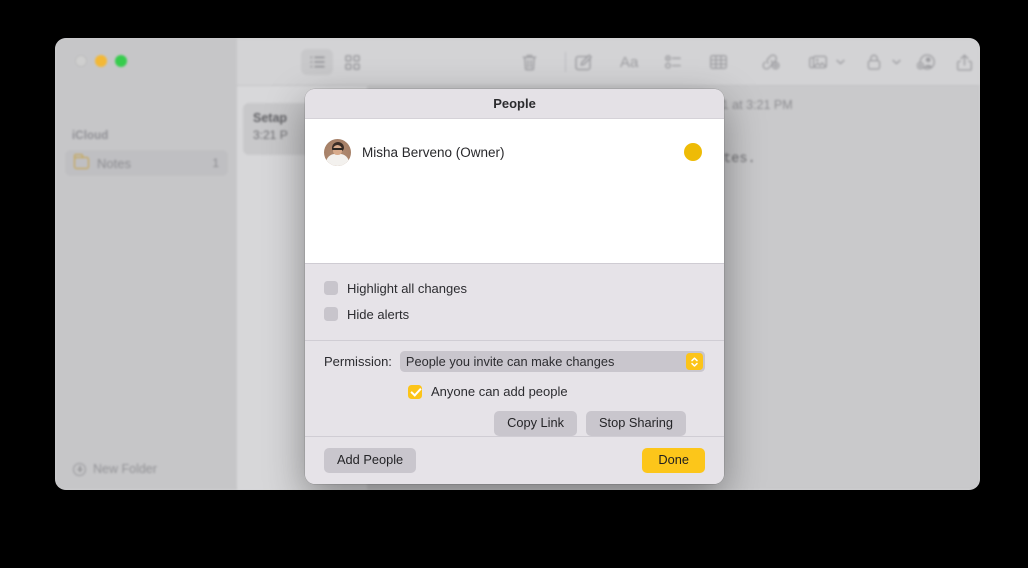 This screenshot has width=1028, height=568. Describe the element at coordinates (317, 62) in the screenshot. I see `list-view-icon` at that location.